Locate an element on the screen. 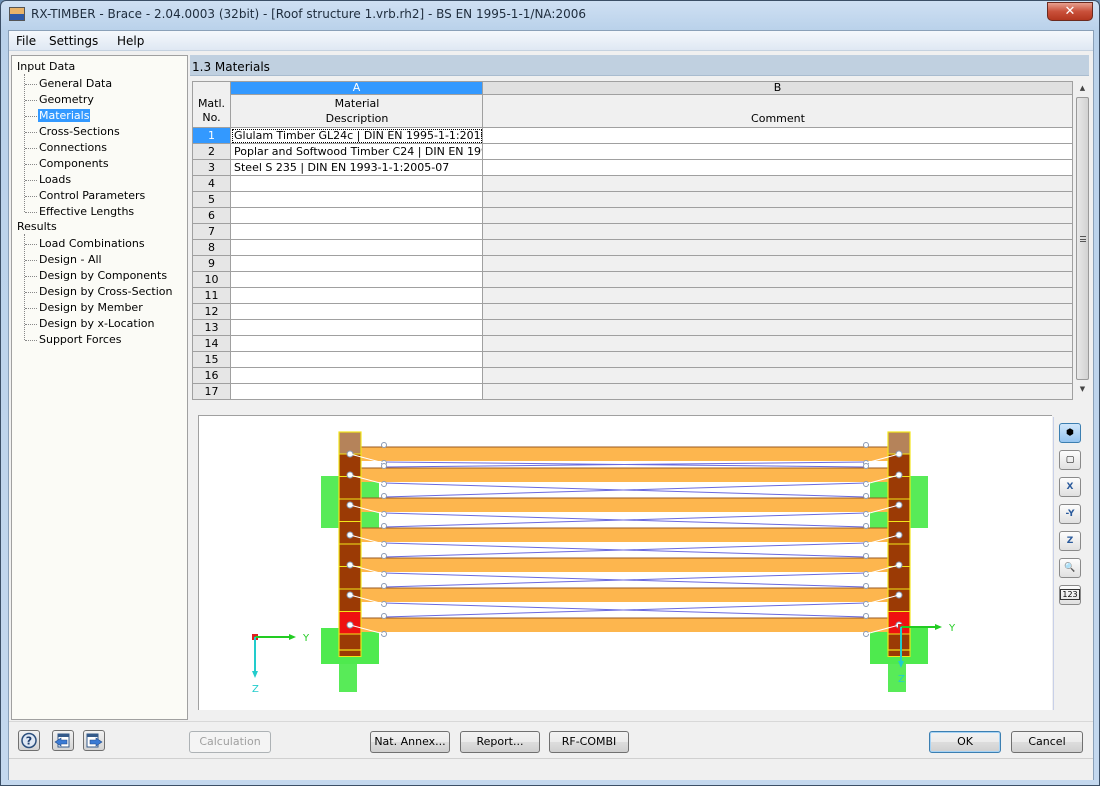 The image size is (1100, 786). cancel-button: Cancel is located at coordinates (1047, 742).